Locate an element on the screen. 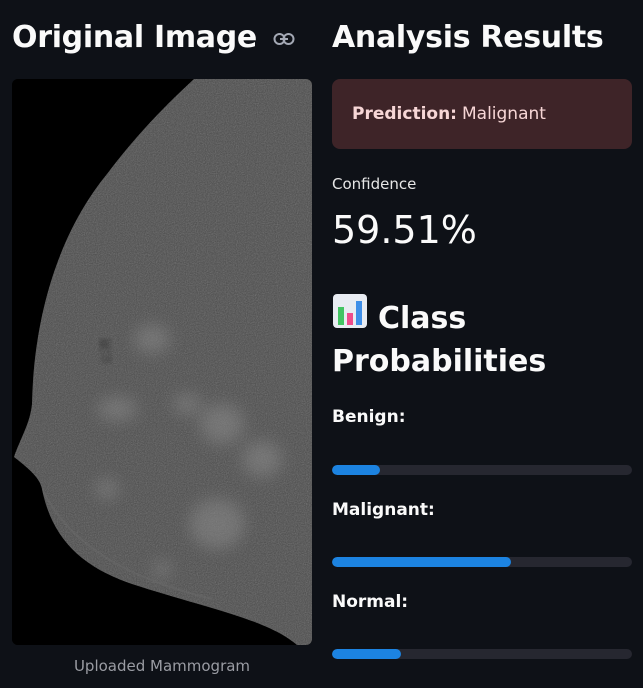  benign-progress-fill is located at coordinates (356, 470).